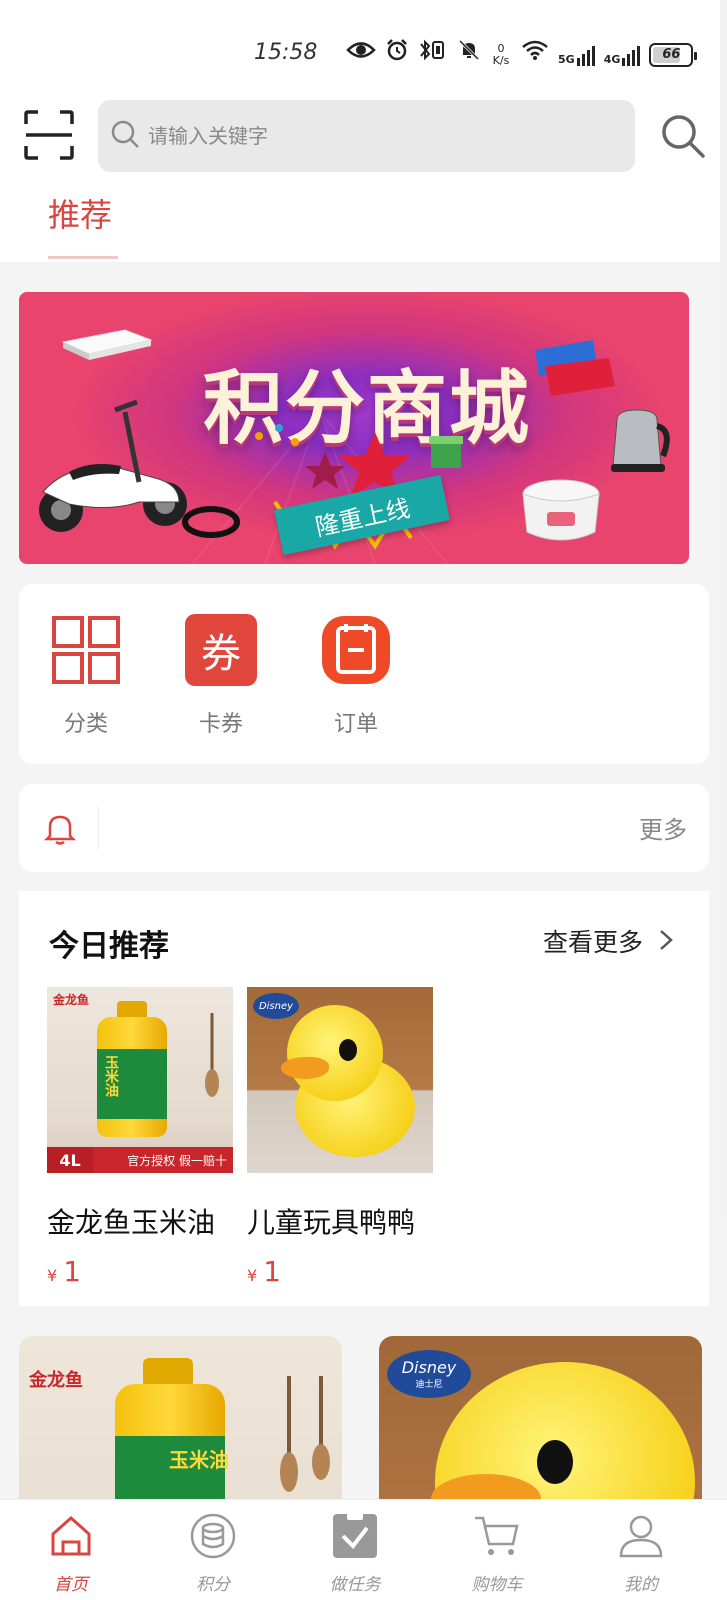  What do you see at coordinates (49, 135) in the screenshot?
I see `scan-icon` at bounding box center [49, 135].